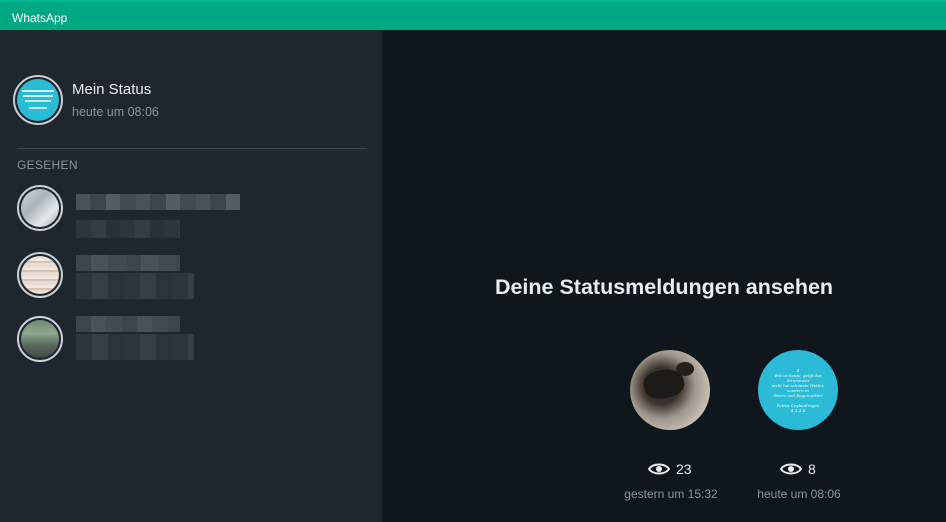  I want to click on view-count-2: 8, so click(798, 469).